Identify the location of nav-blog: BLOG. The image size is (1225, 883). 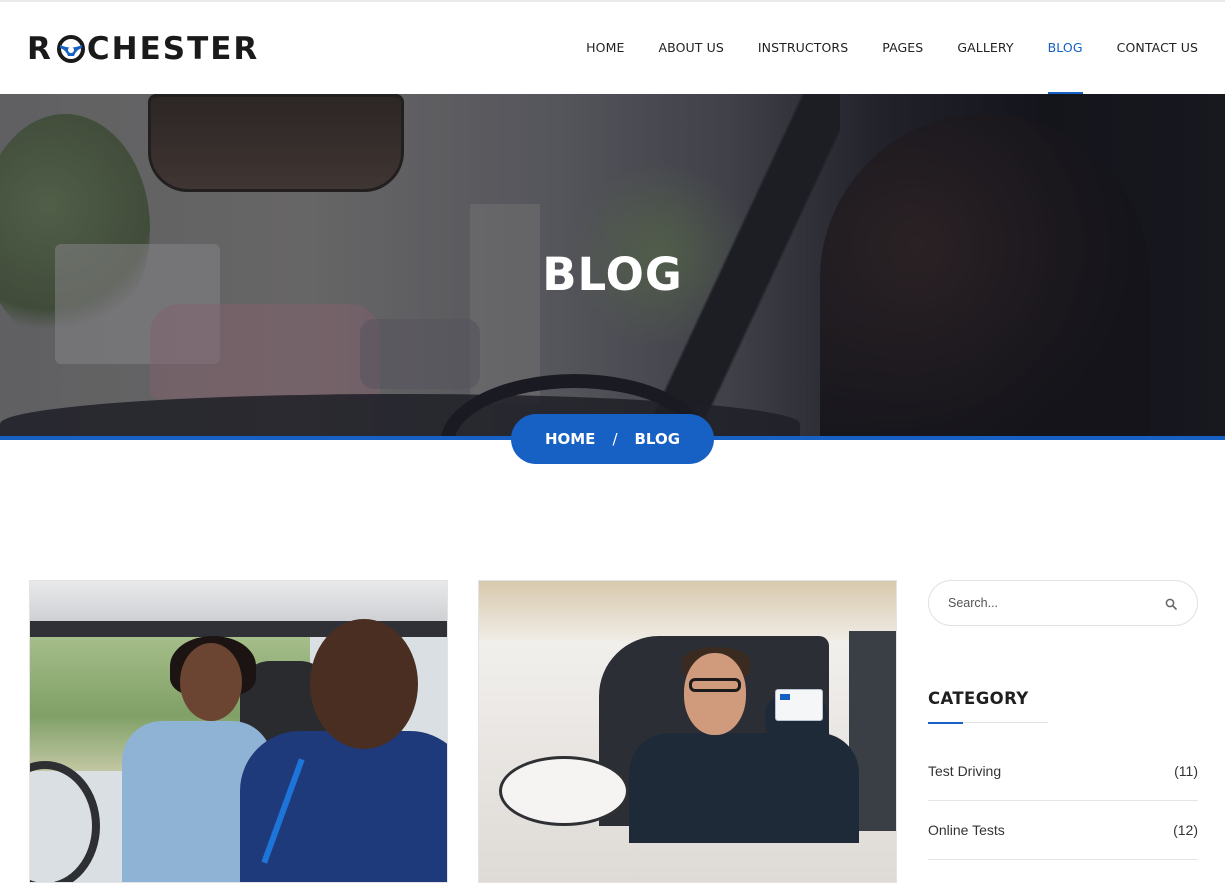
(1065, 49).